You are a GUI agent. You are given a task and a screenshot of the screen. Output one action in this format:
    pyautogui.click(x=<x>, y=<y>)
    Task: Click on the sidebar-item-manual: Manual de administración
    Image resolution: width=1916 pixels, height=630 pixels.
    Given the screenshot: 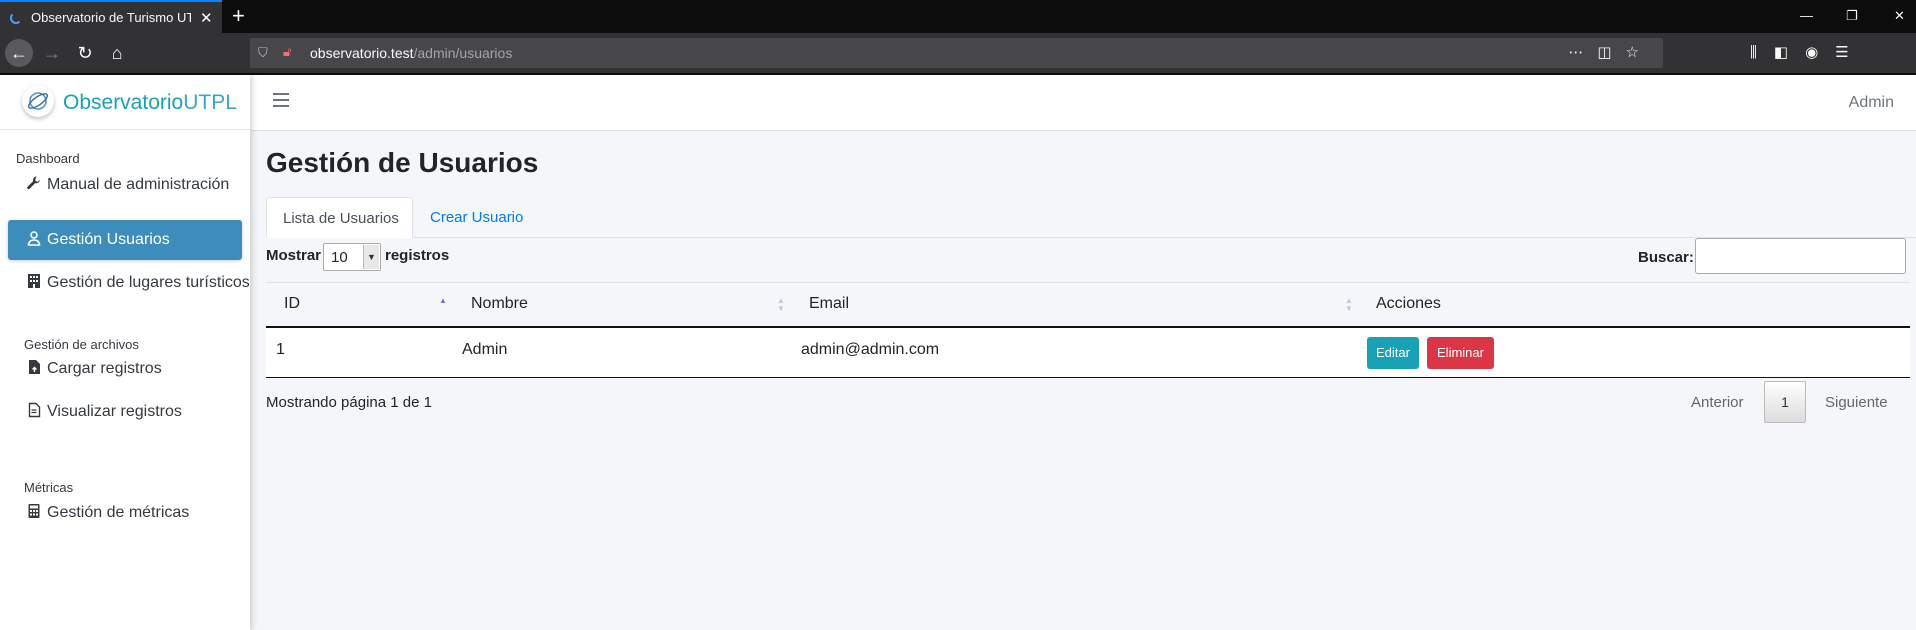 What is the action you would take?
    pyautogui.click(x=125, y=185)
    